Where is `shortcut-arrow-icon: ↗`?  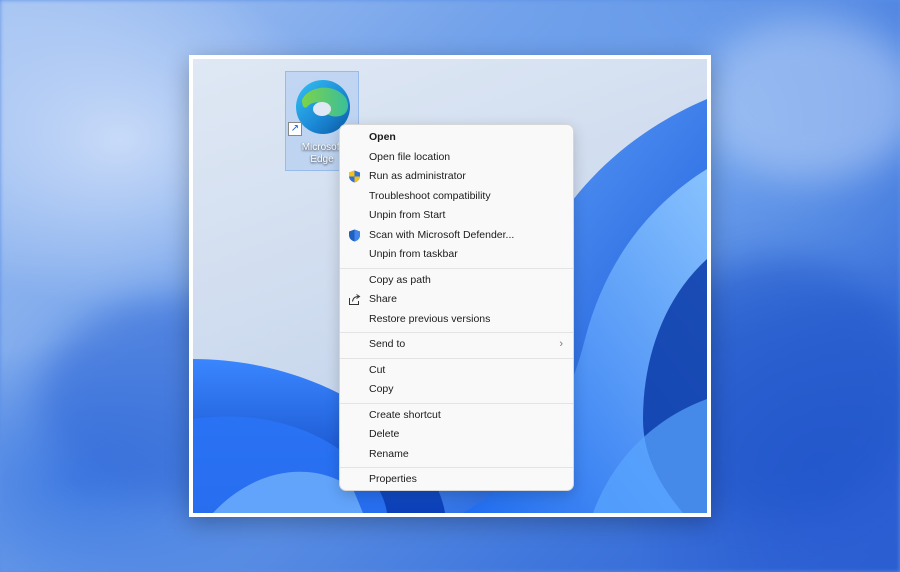
shortcut-arrow-icon: ↗ is located at coordinates (295, 129).